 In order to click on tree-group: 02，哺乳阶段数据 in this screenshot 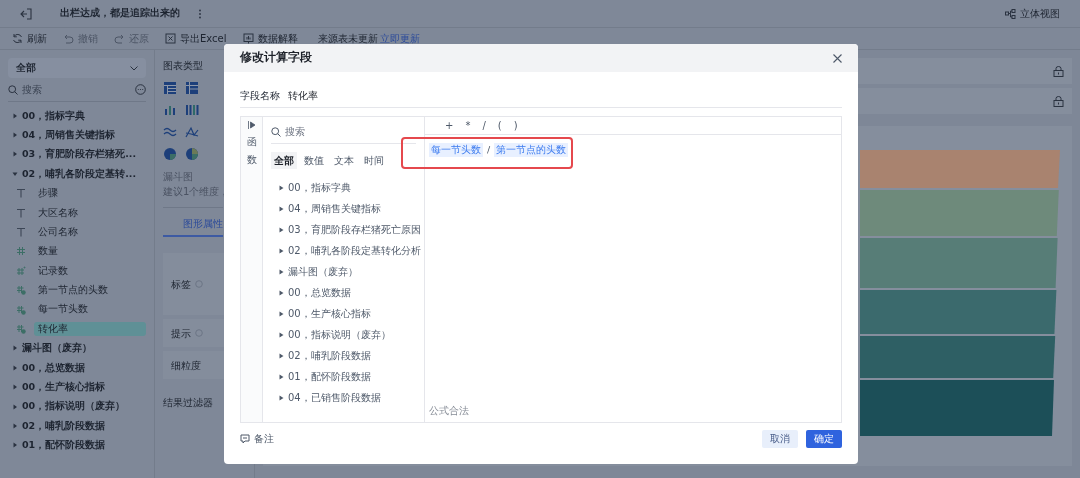, I will do `click(77, 426)`.